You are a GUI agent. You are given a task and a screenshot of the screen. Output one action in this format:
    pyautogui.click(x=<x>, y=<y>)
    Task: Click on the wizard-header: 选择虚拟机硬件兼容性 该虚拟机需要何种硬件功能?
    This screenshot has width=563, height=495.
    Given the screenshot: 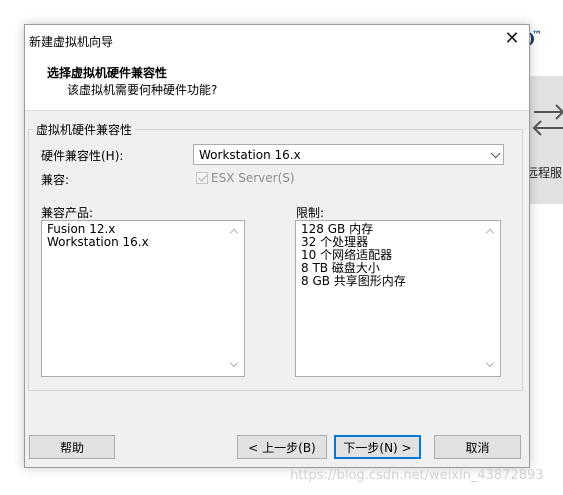 What is the action you would take?
    pyautogui.click(x=277, y=83)
    